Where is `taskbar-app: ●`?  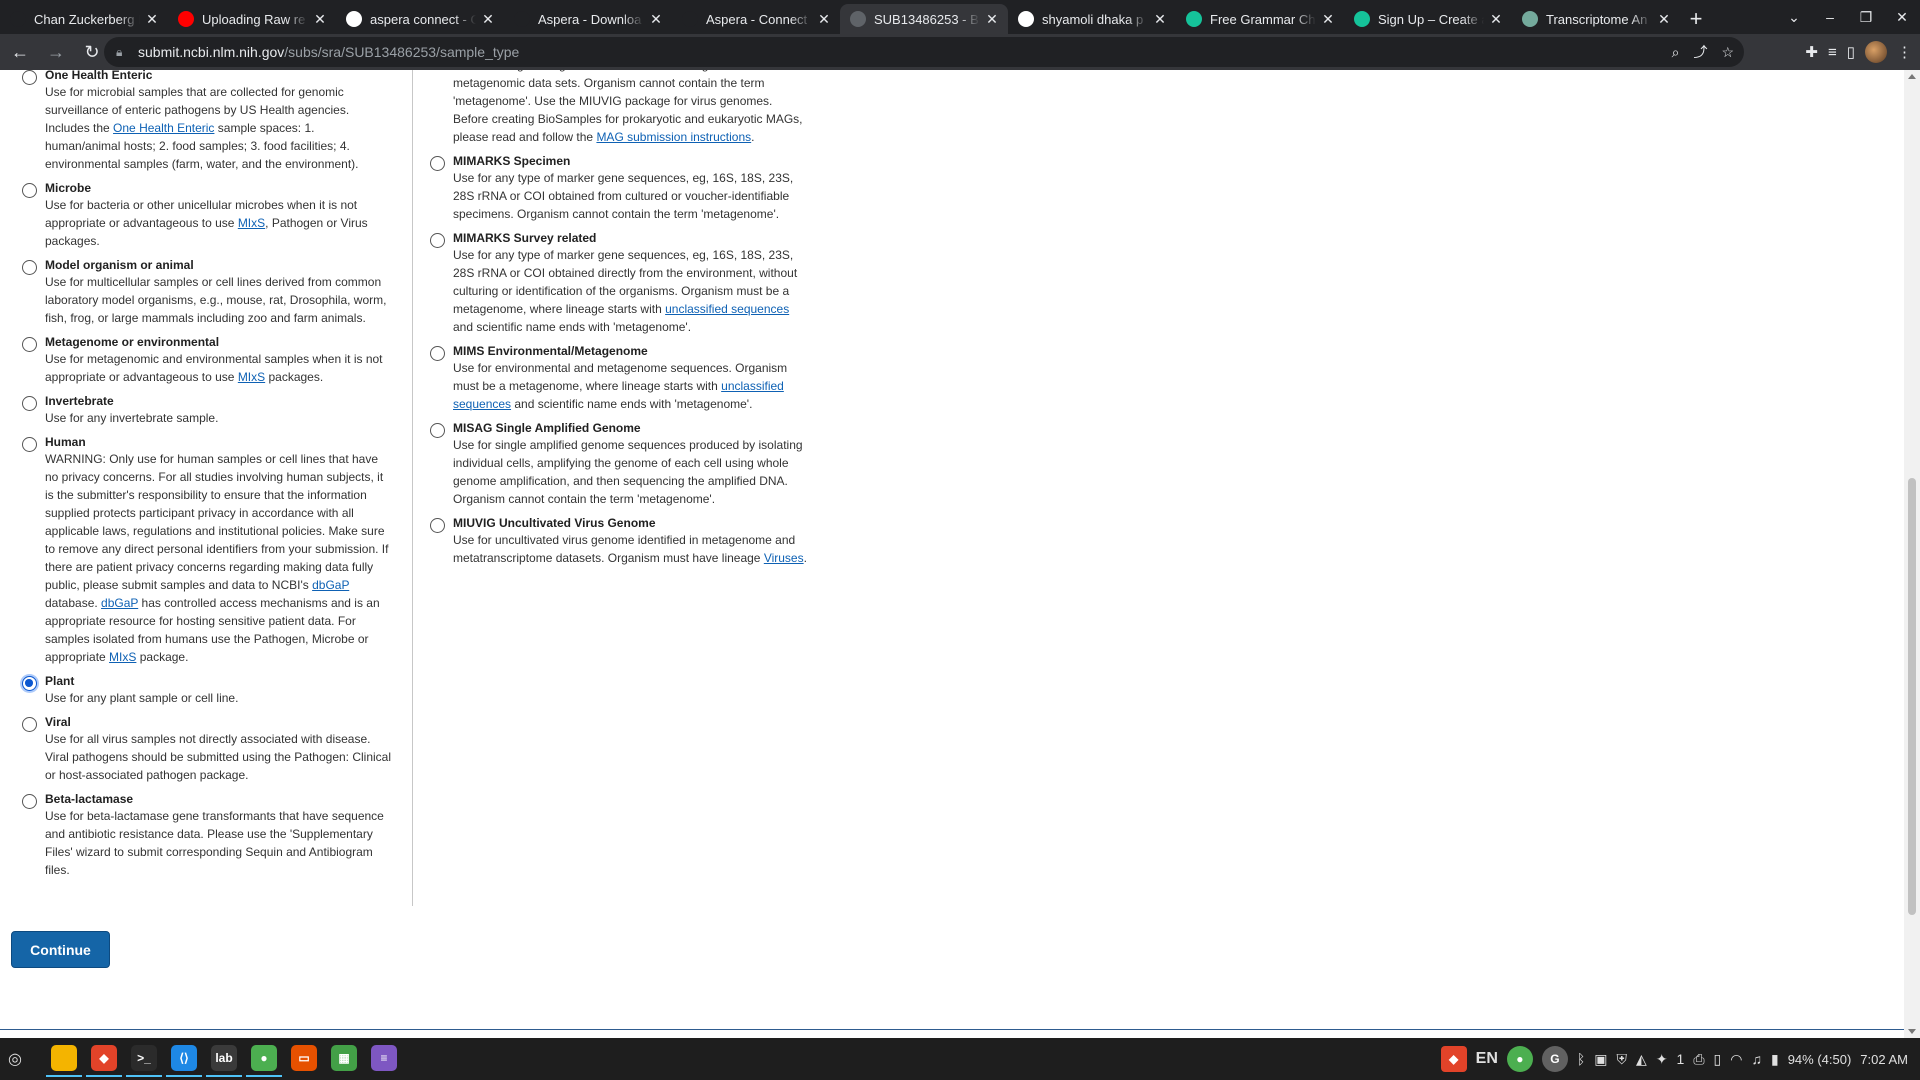 taskbar-app: ● is located at coordinates (264, 1059).